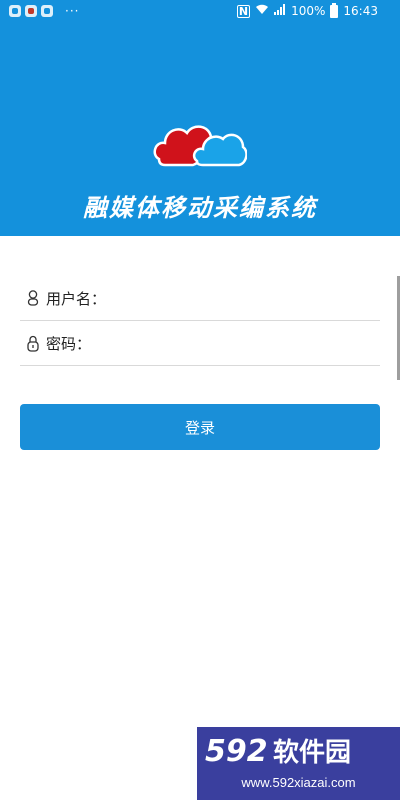 The width and height of the screenshot is (400, 800). I want to click on app-logo, so click(200, 144).